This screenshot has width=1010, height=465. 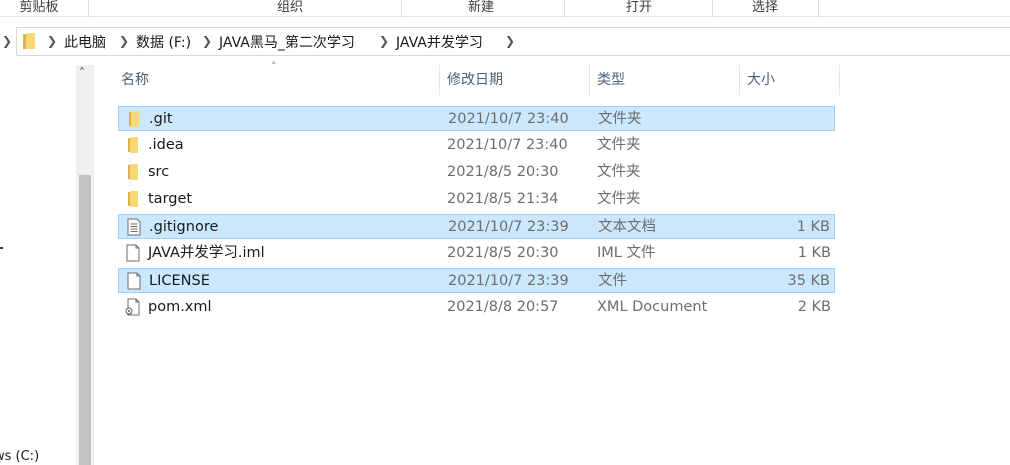 I want to click on scroll-up-chevron-icon: ˄, so click(x=82, y=73).